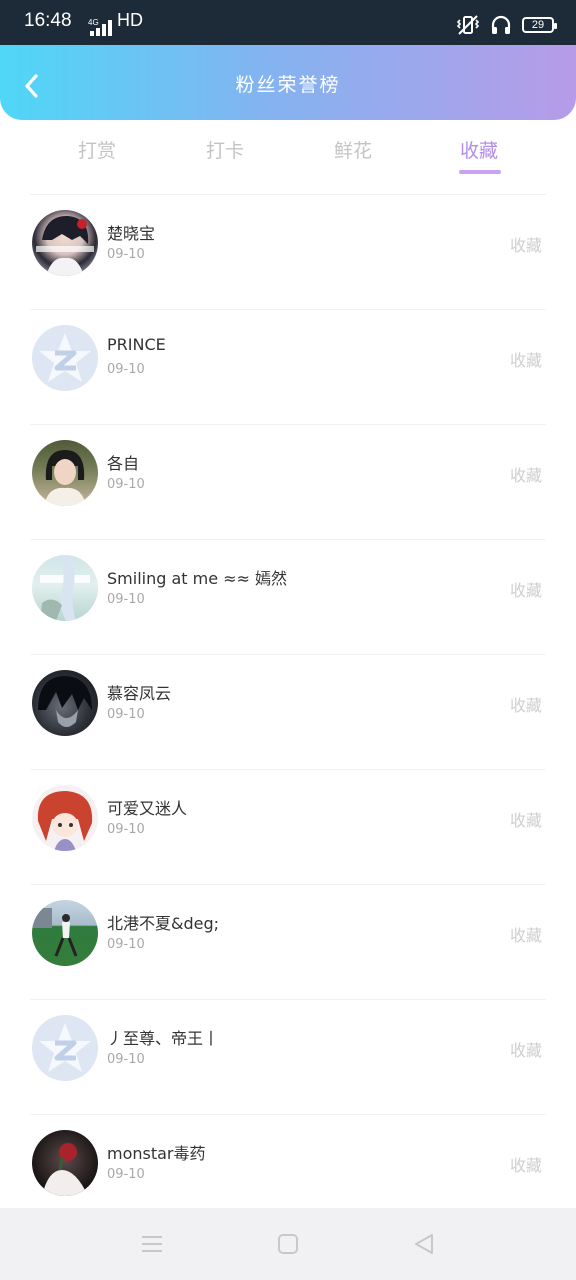 The width and height of the screenshot is (576, 1280). What do you see at coordinates (48, 20) in the screenshot?
I see `status-time: 16:48` at bounding box center [48, 20].